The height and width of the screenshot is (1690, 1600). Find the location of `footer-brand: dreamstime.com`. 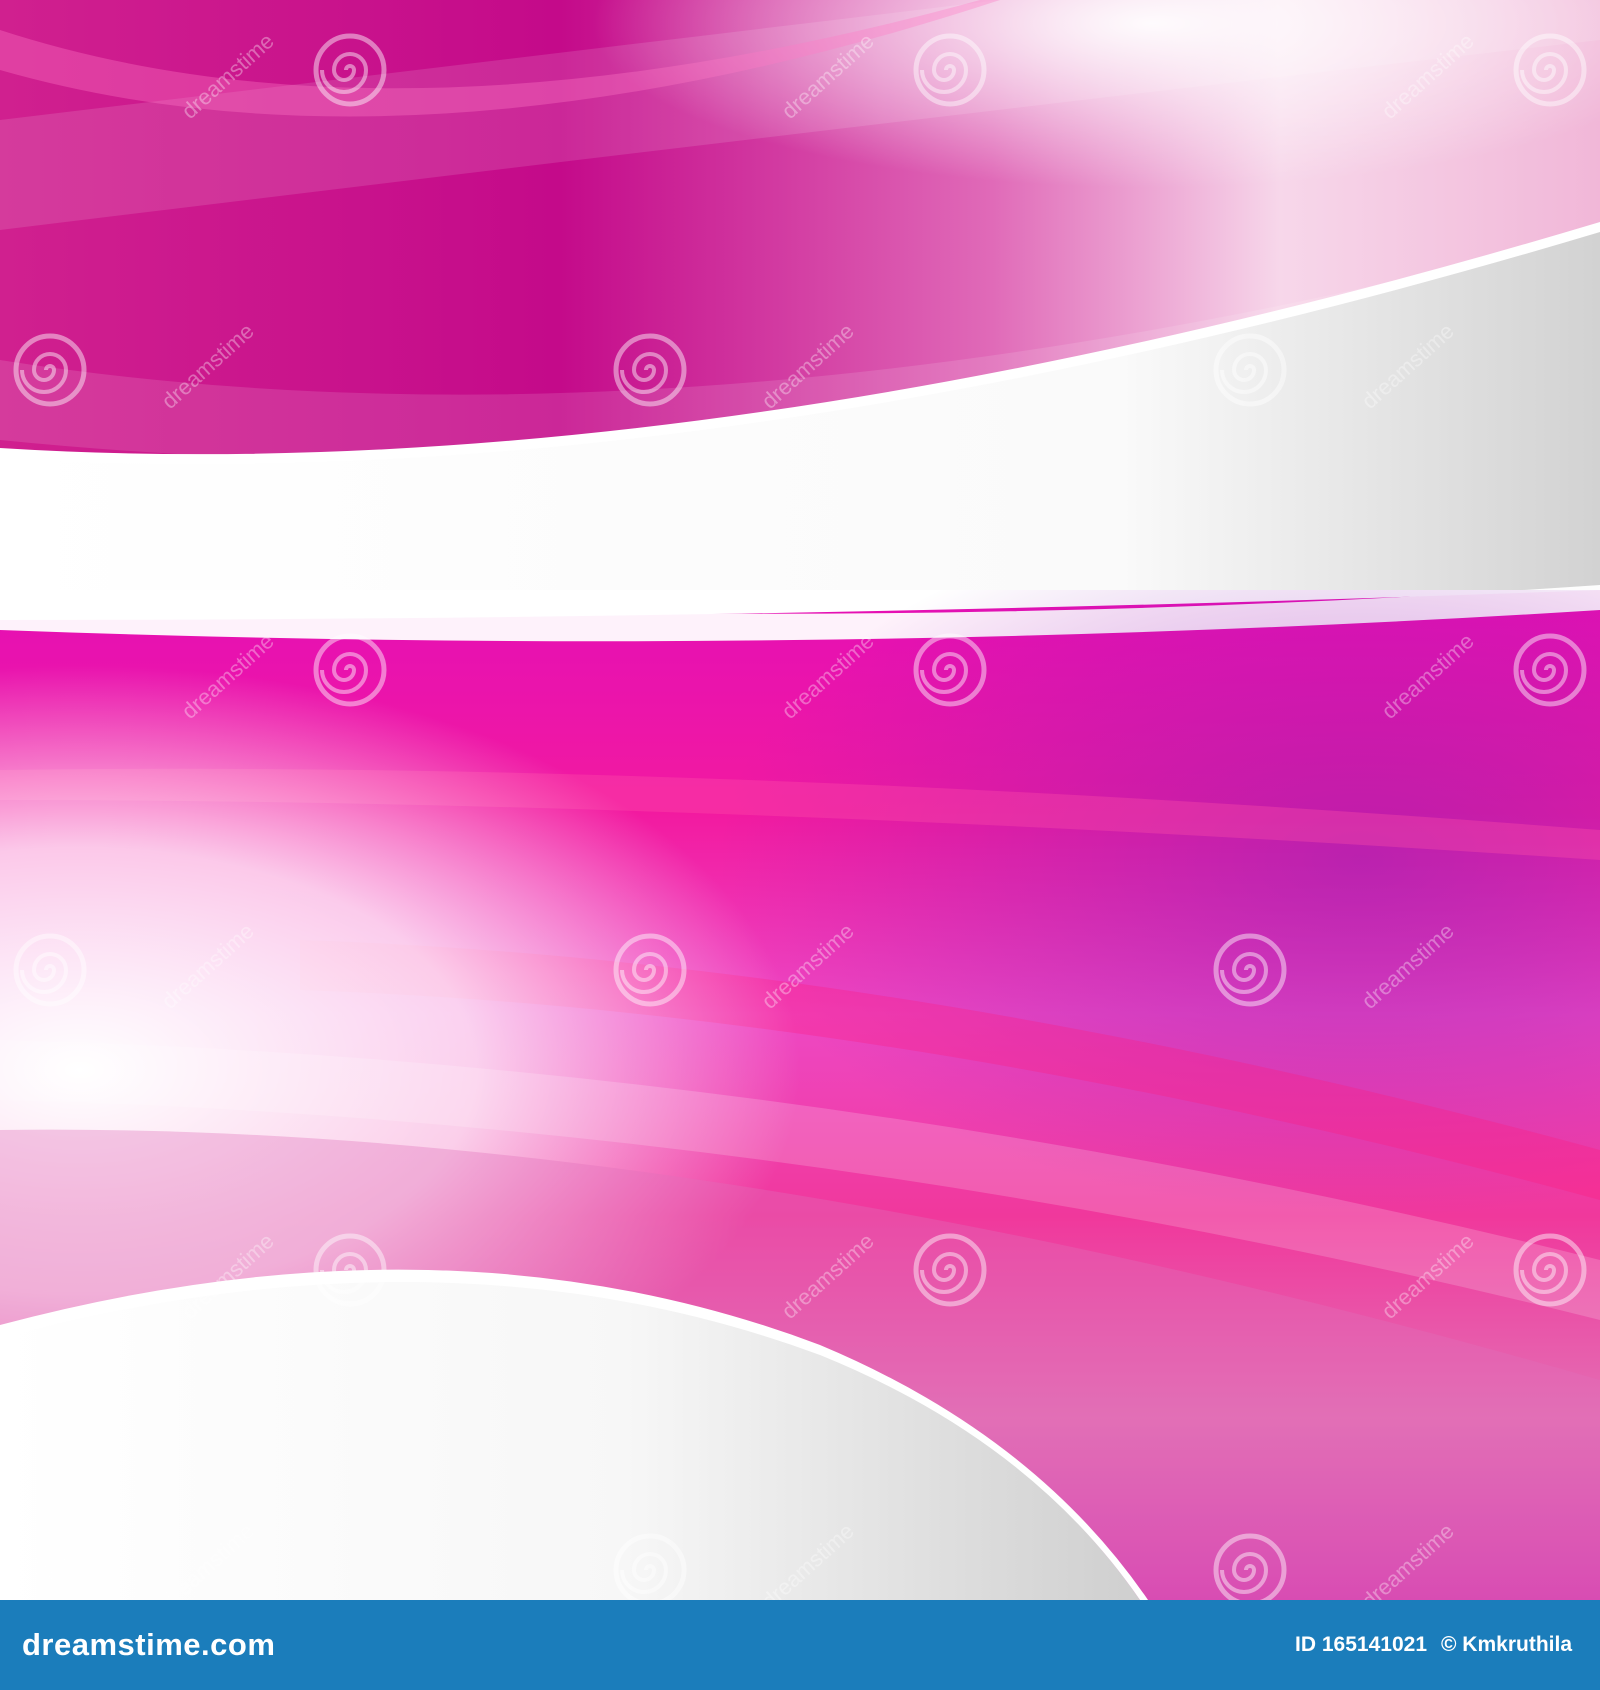

footer-brand: dreamstime.com is located at coordinates (148, 1645).